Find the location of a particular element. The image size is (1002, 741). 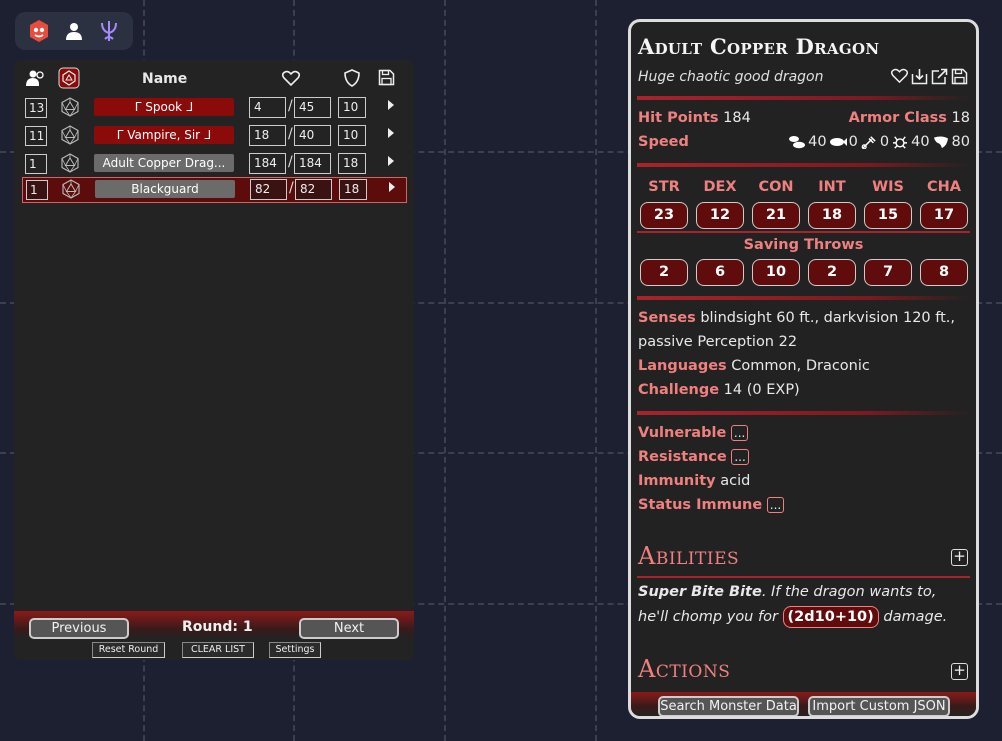

combatant-row: 1 Adult Copper Drag... 184/184 18 is located at coordinates (214, 164).